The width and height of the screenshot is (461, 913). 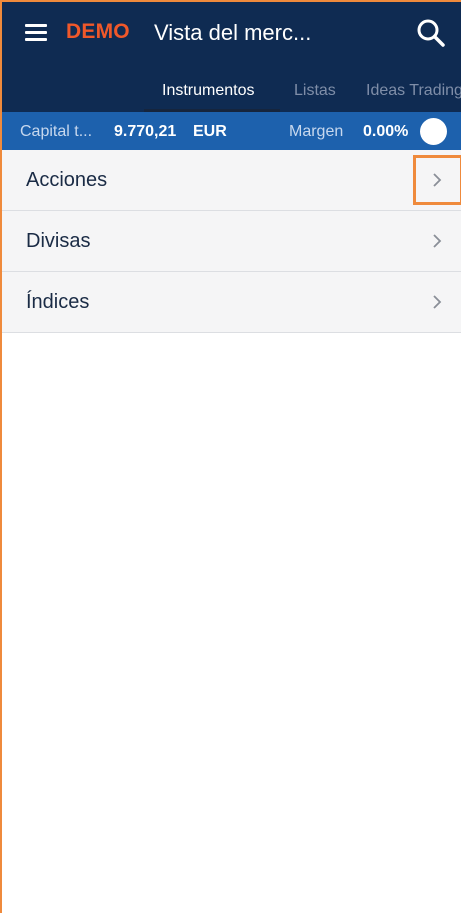 I want to click on capital-value: 9.770,21, so click(x=145, y=131).